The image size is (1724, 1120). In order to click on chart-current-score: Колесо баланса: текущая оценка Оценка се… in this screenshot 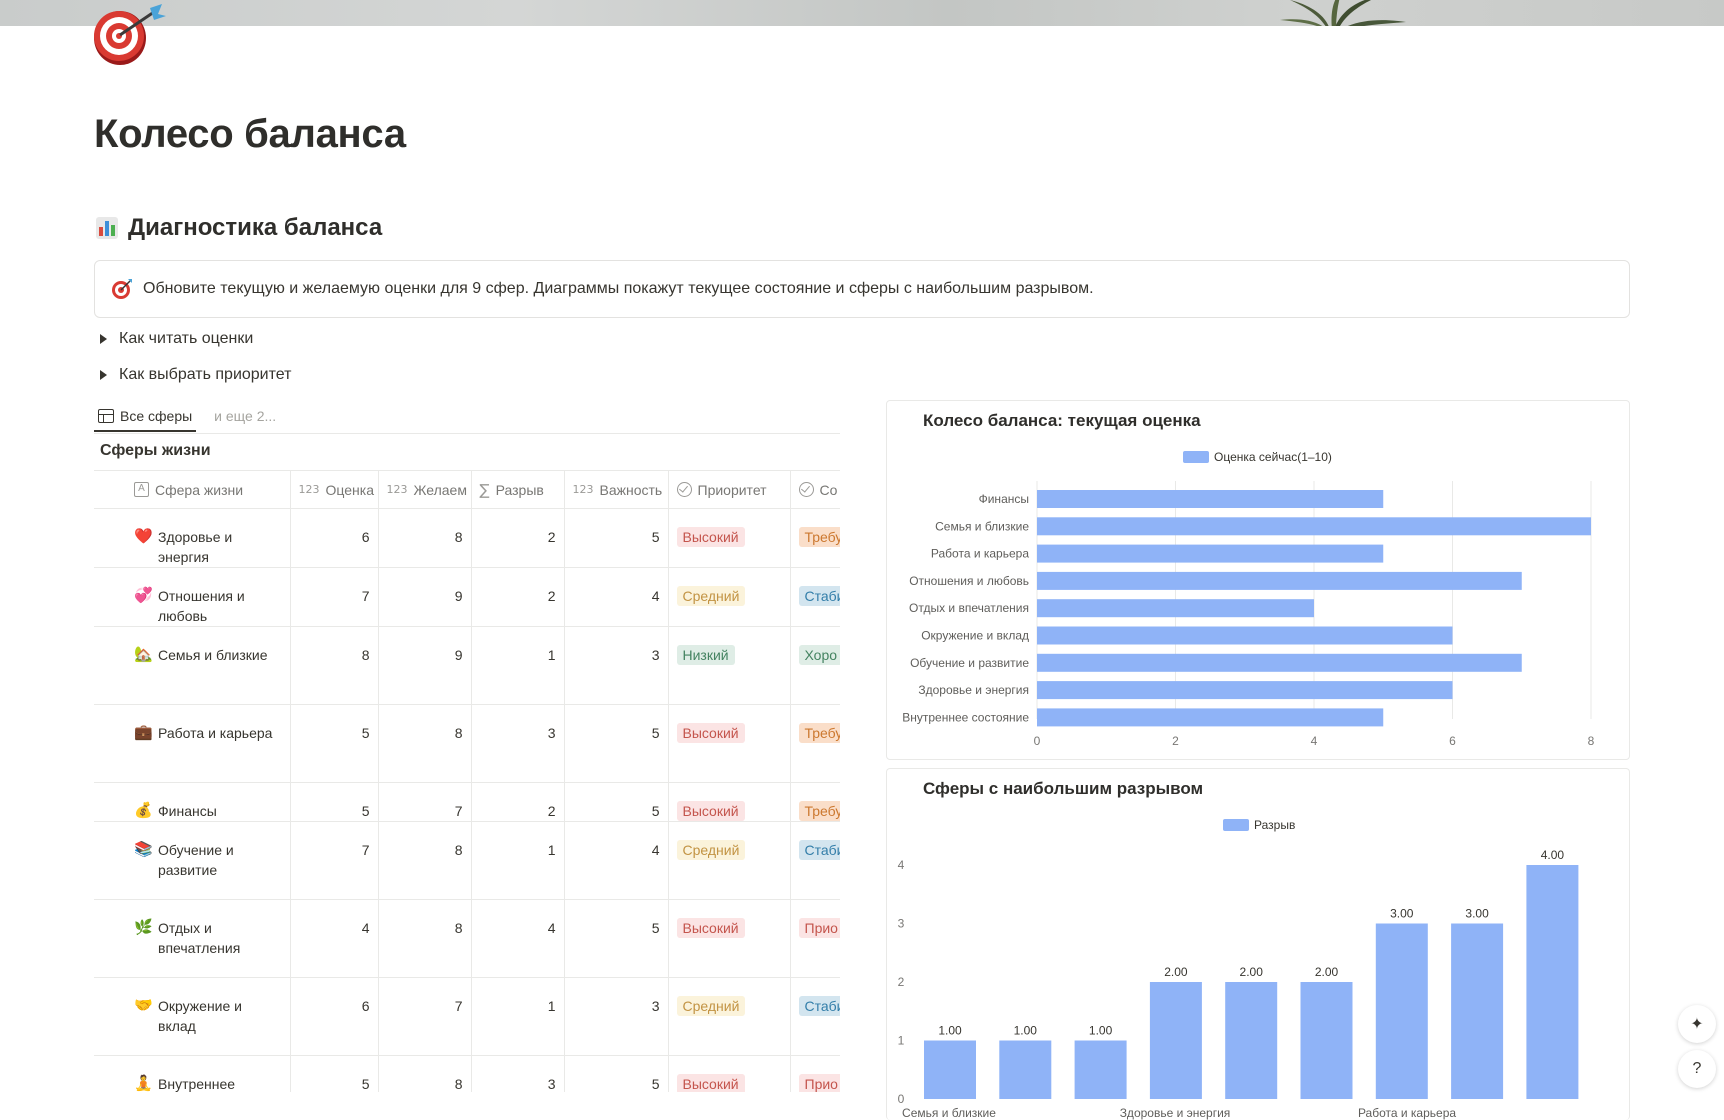, I will do `click(1258, 580)`.